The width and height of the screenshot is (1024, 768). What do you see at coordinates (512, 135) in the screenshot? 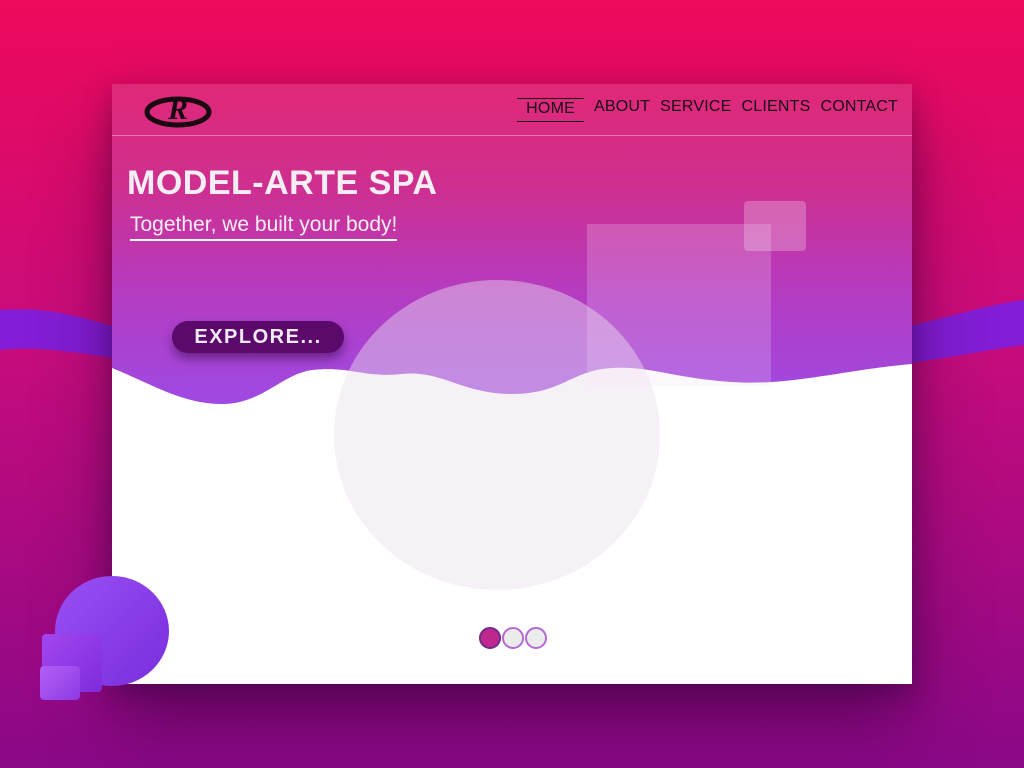
I see `header-divider` at bounding box center [512, 135].